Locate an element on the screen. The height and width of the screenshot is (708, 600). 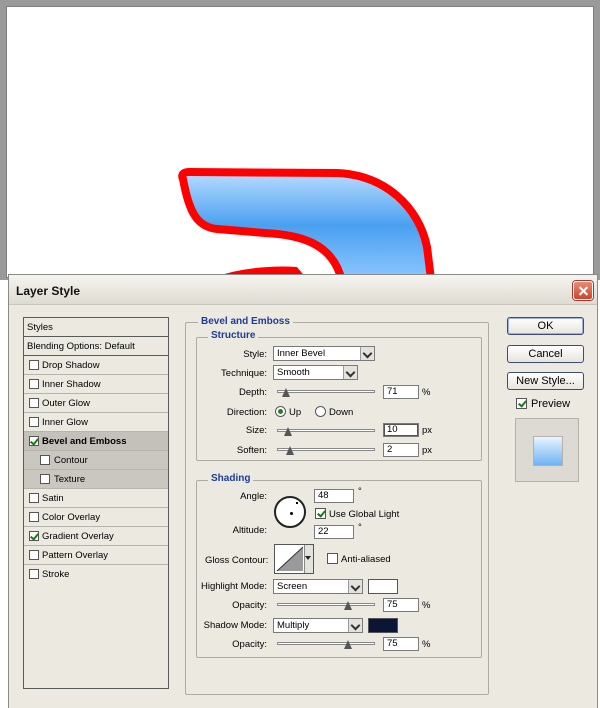
preview-checkbox is located at coordinates (521, 403).